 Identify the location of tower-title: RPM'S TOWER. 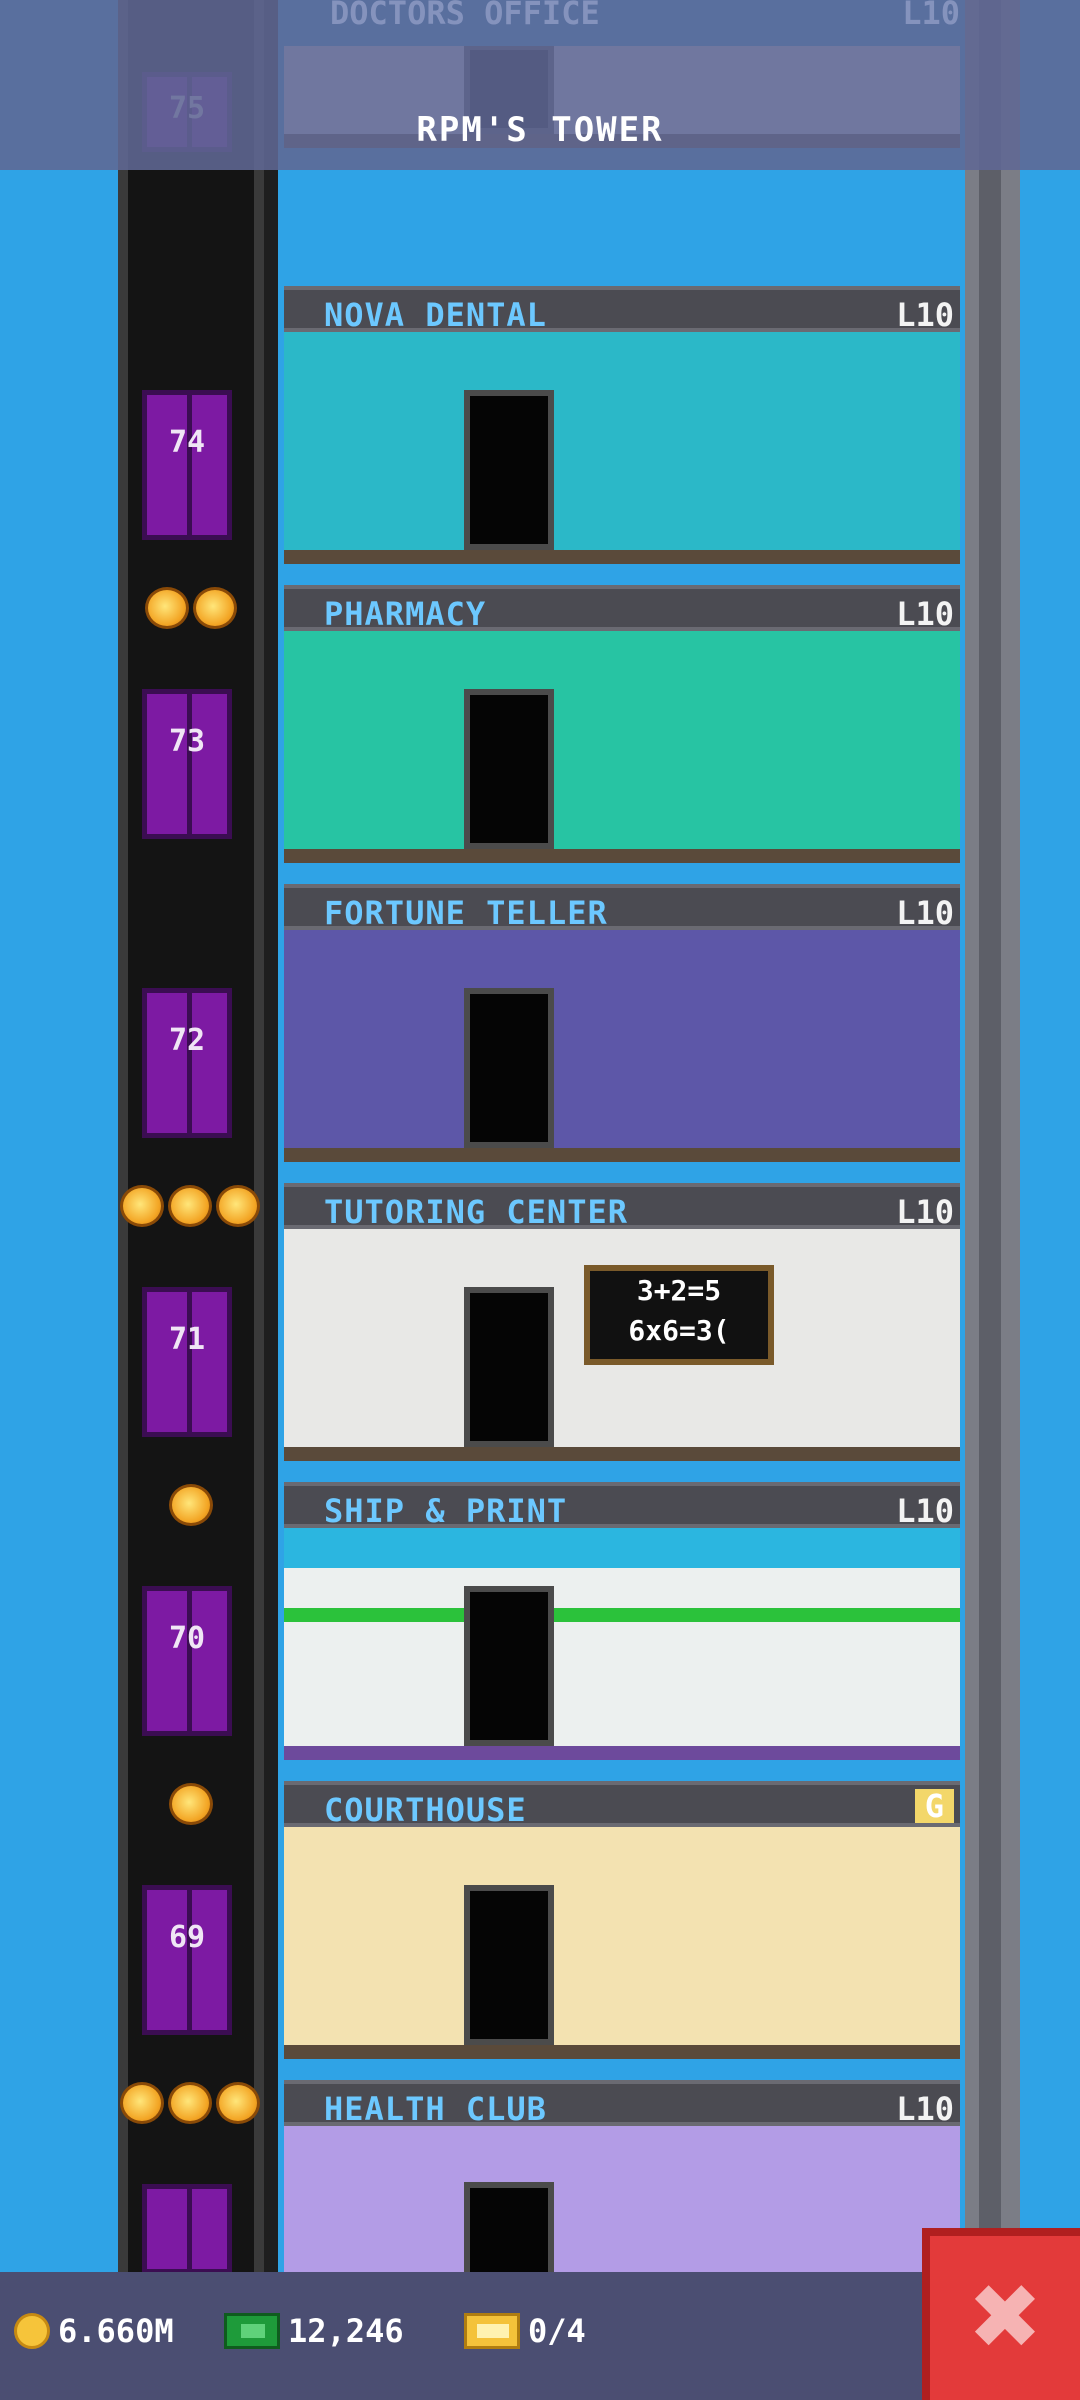
(540, 130).